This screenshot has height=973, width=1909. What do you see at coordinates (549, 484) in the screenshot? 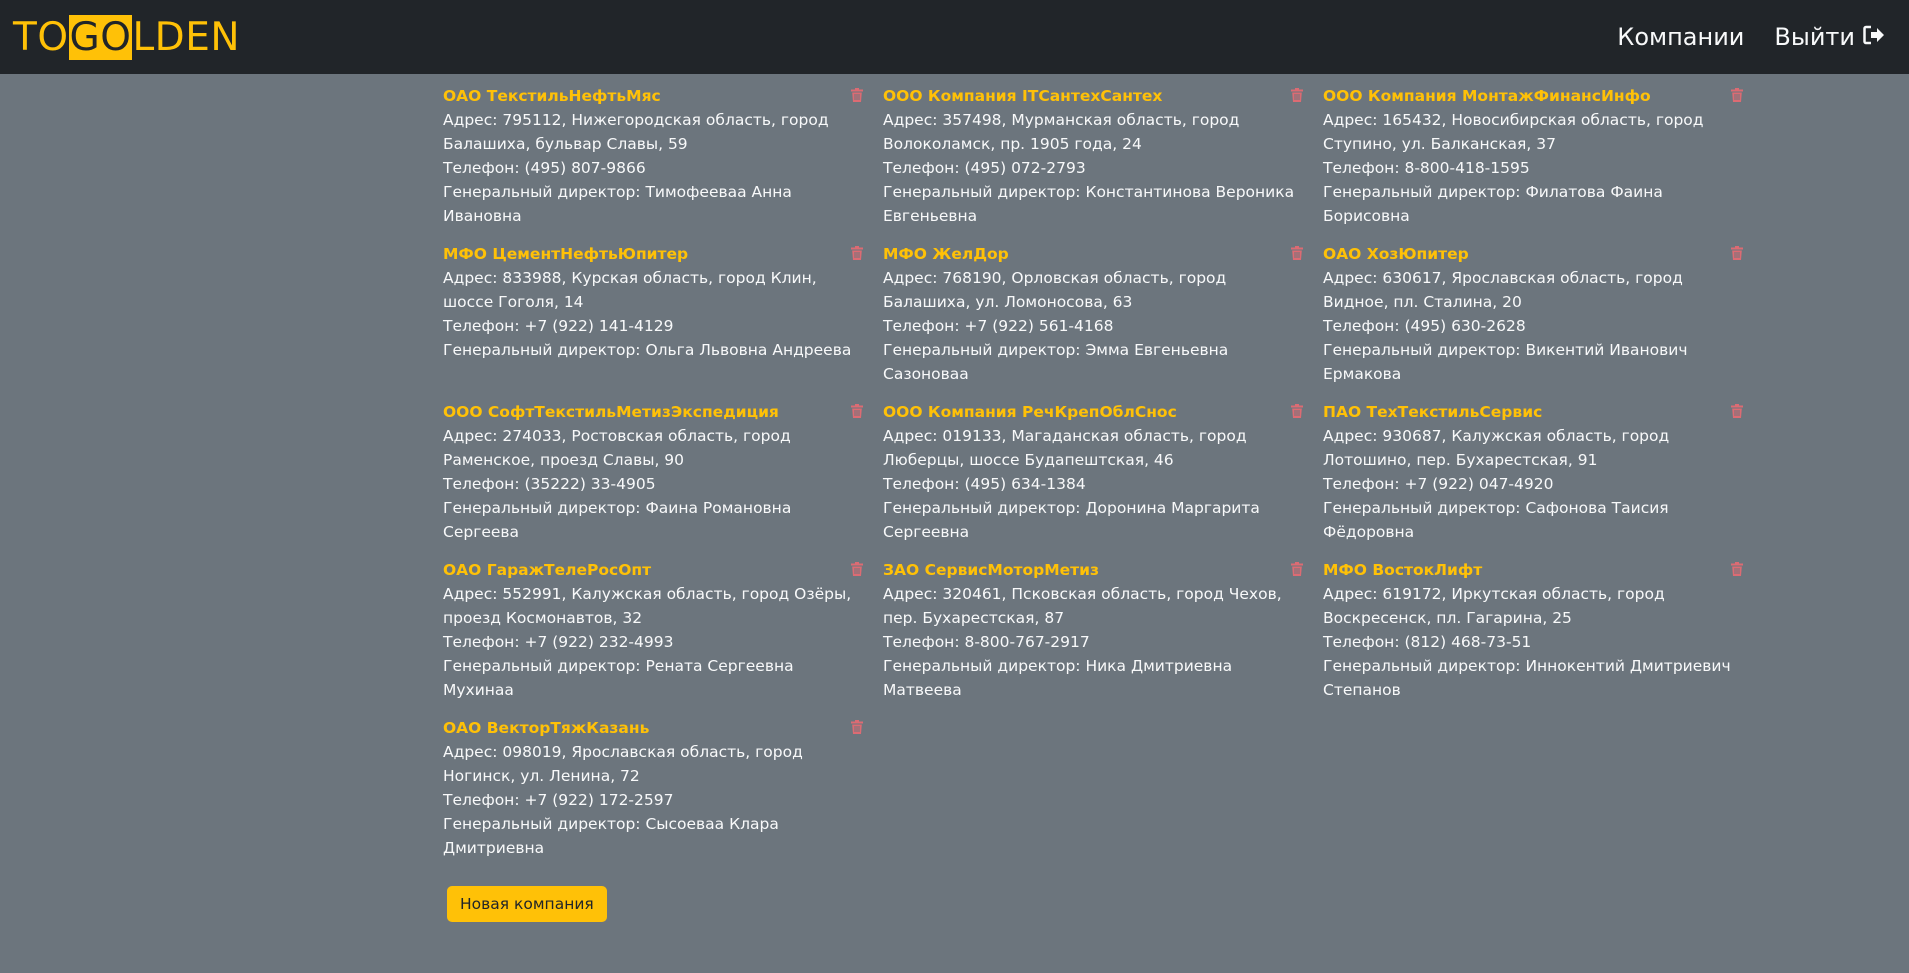
I see `company-phone: Телефон: (35222) 33-4905` at bounding box center [549, 484].